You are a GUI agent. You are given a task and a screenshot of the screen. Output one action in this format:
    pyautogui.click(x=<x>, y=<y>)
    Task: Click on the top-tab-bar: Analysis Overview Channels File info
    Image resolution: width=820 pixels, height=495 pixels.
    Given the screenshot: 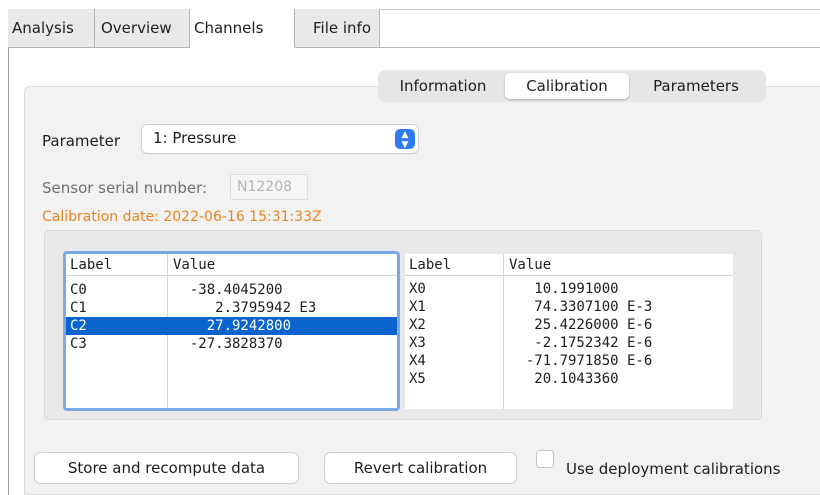 What is the action you would take?
    pyautogui.click(x=194, y=28)
    